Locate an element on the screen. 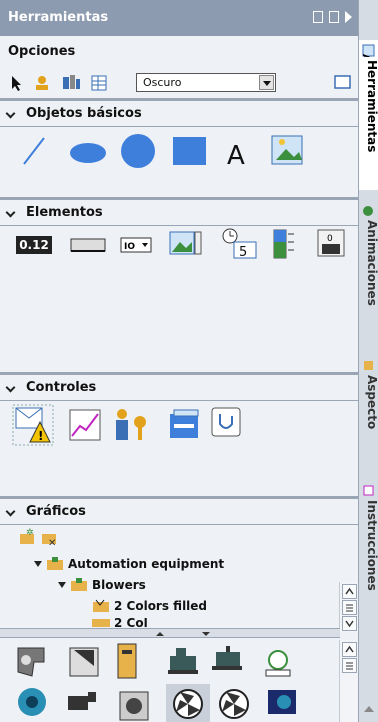  section-elements-label: Elementos is located at coordinates (64, 212).